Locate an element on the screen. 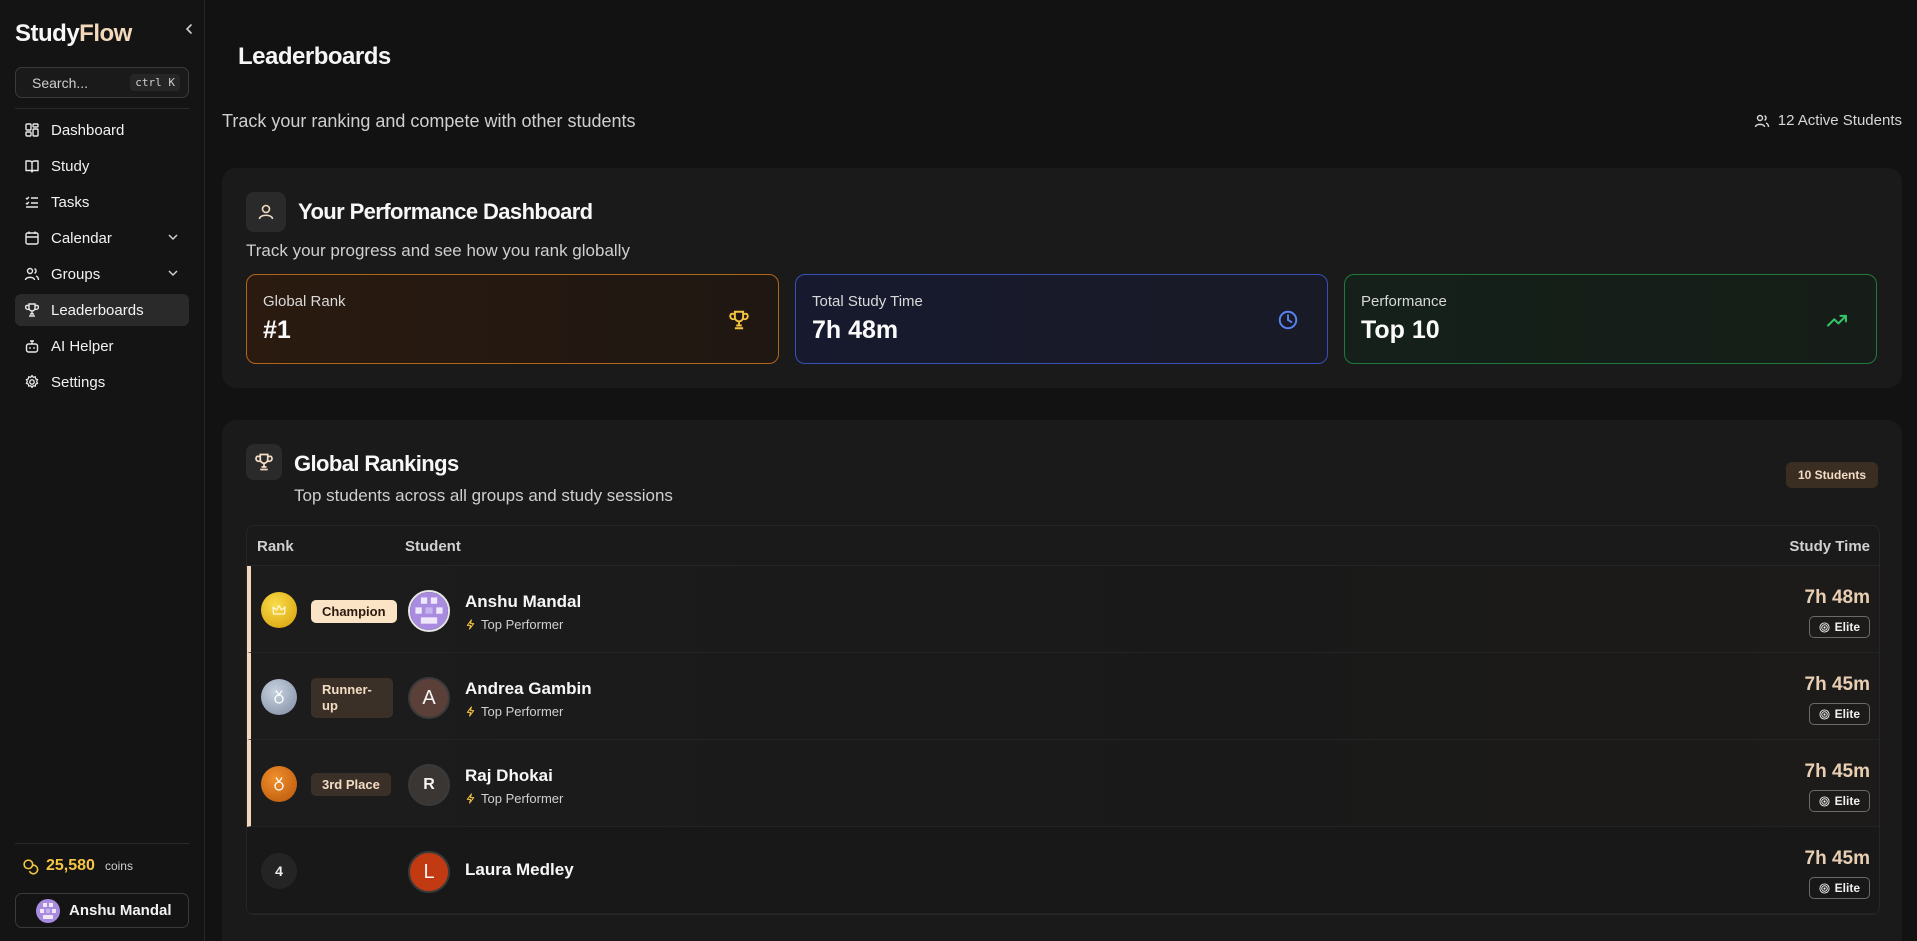  robot-icon is located at coordinates (32, 346).